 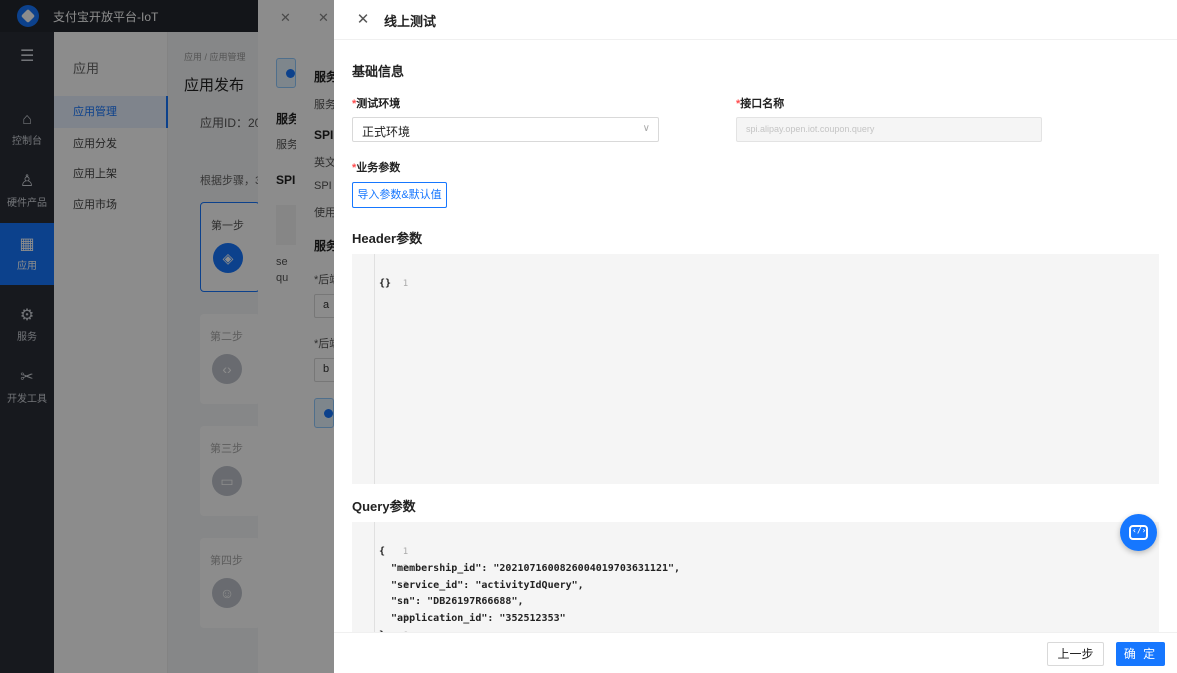 What do you see at coordinates (394, 551) in the screenshot?
I see `code-line: 1{` at bounding box center [394, 551].